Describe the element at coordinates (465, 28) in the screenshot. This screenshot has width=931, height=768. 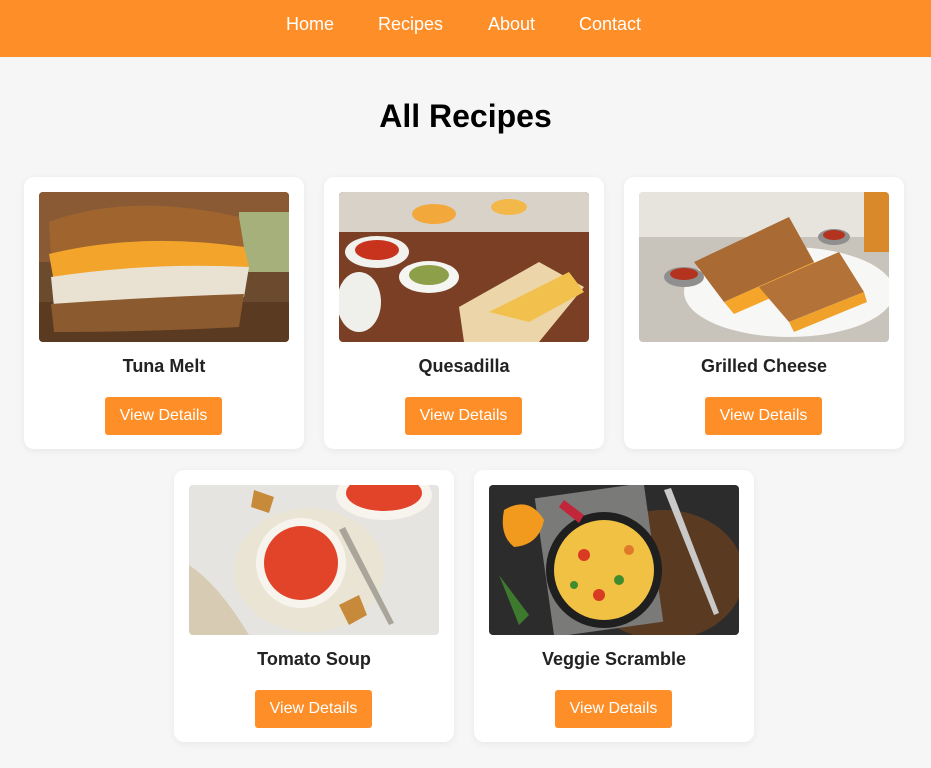
I see `top-navbar: Home Recipes About Contact` at that location.